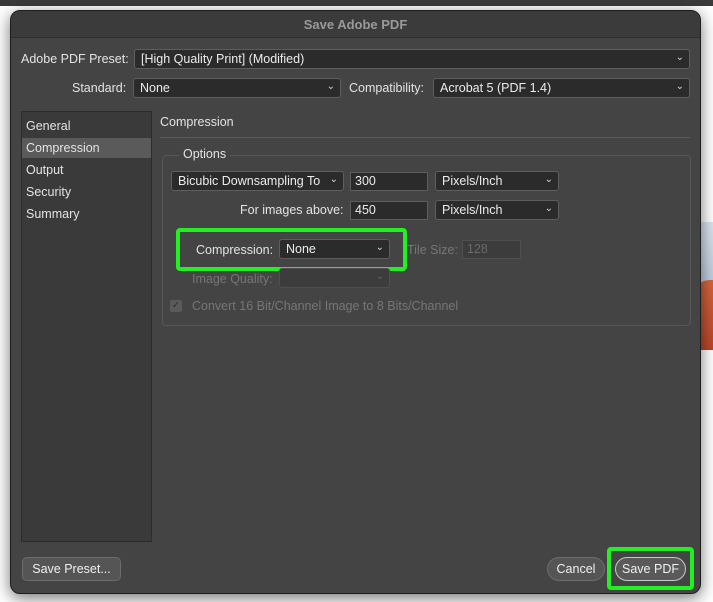 This screenshot has height=602, width=713. What do you see at coordinates (496, 88) in the screenshot?
I see `compatibility-value: Acrobat 5 (PDF 1.4)` at bounding box center [496, 88].